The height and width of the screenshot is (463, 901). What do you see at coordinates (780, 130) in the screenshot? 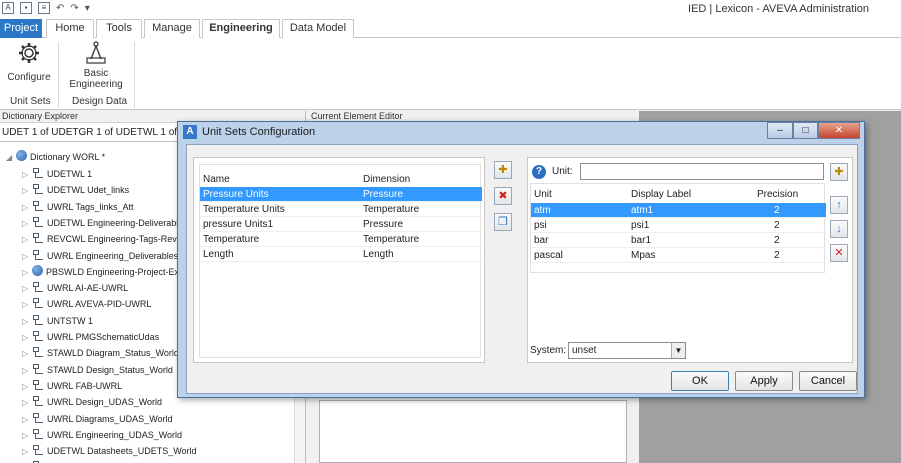
I see `minimize-button: –` at bounding box center [780, 130].